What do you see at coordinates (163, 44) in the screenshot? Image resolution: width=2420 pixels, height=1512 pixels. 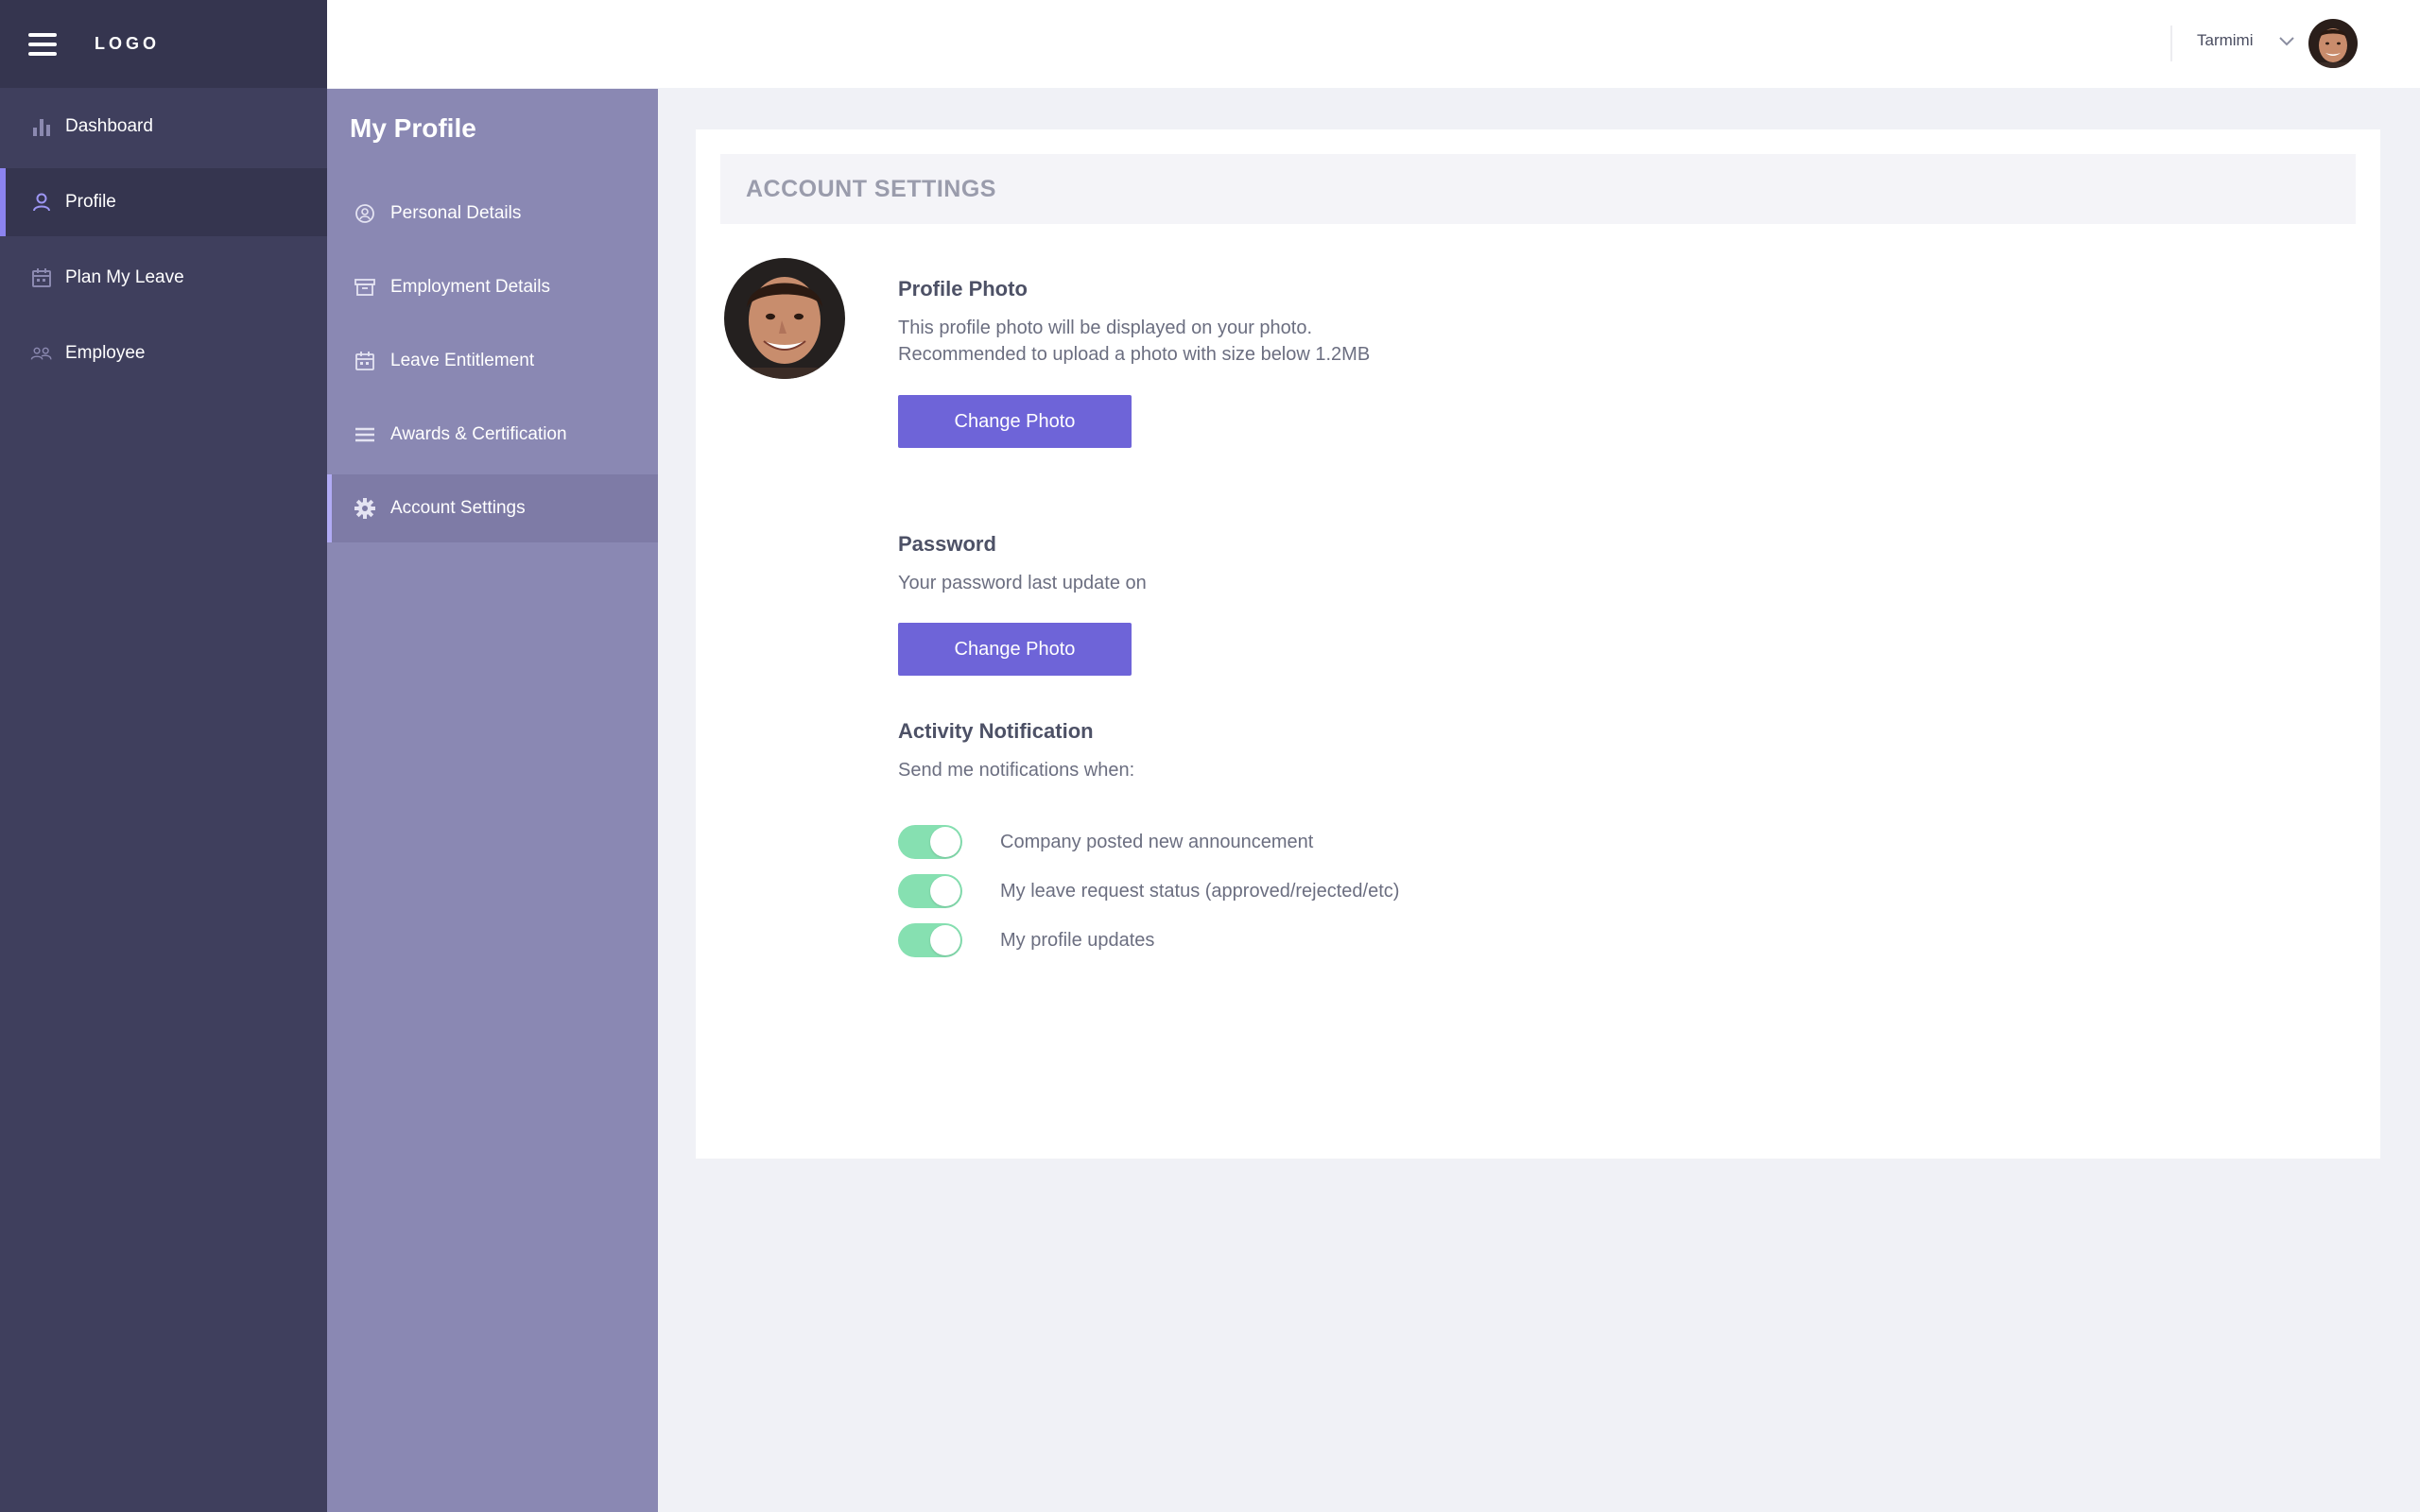 I see `sidebar-header: LOGO` at bounding box center [163, 44].